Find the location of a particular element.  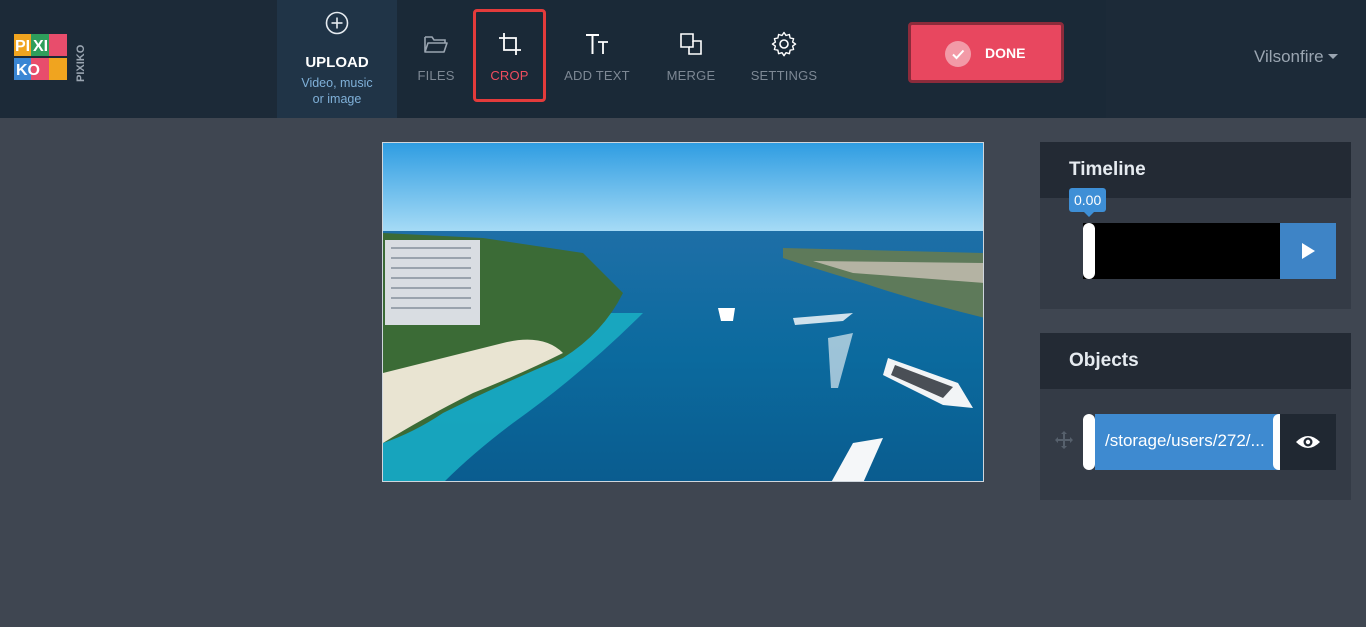

play-icon is located at coordinates (1308, 251).